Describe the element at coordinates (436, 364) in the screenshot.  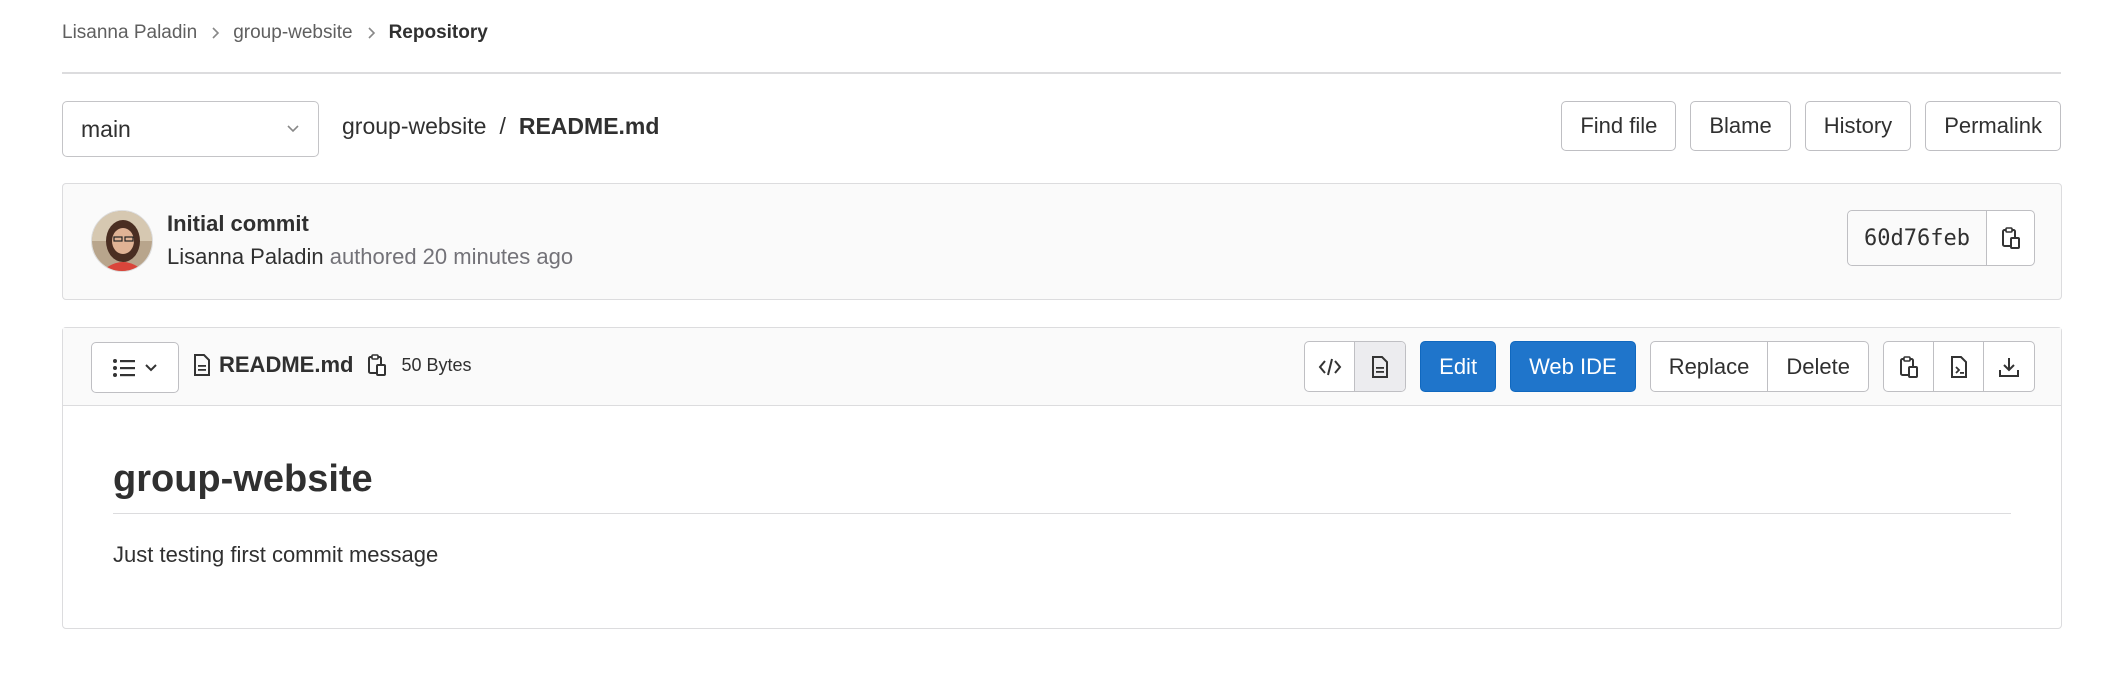
I see `file-size: 50 Bytes` at that location.